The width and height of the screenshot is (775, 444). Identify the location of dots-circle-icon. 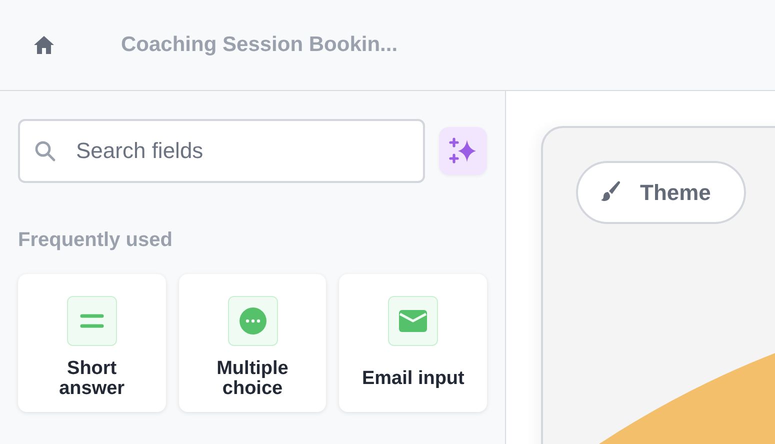
(252, 321).